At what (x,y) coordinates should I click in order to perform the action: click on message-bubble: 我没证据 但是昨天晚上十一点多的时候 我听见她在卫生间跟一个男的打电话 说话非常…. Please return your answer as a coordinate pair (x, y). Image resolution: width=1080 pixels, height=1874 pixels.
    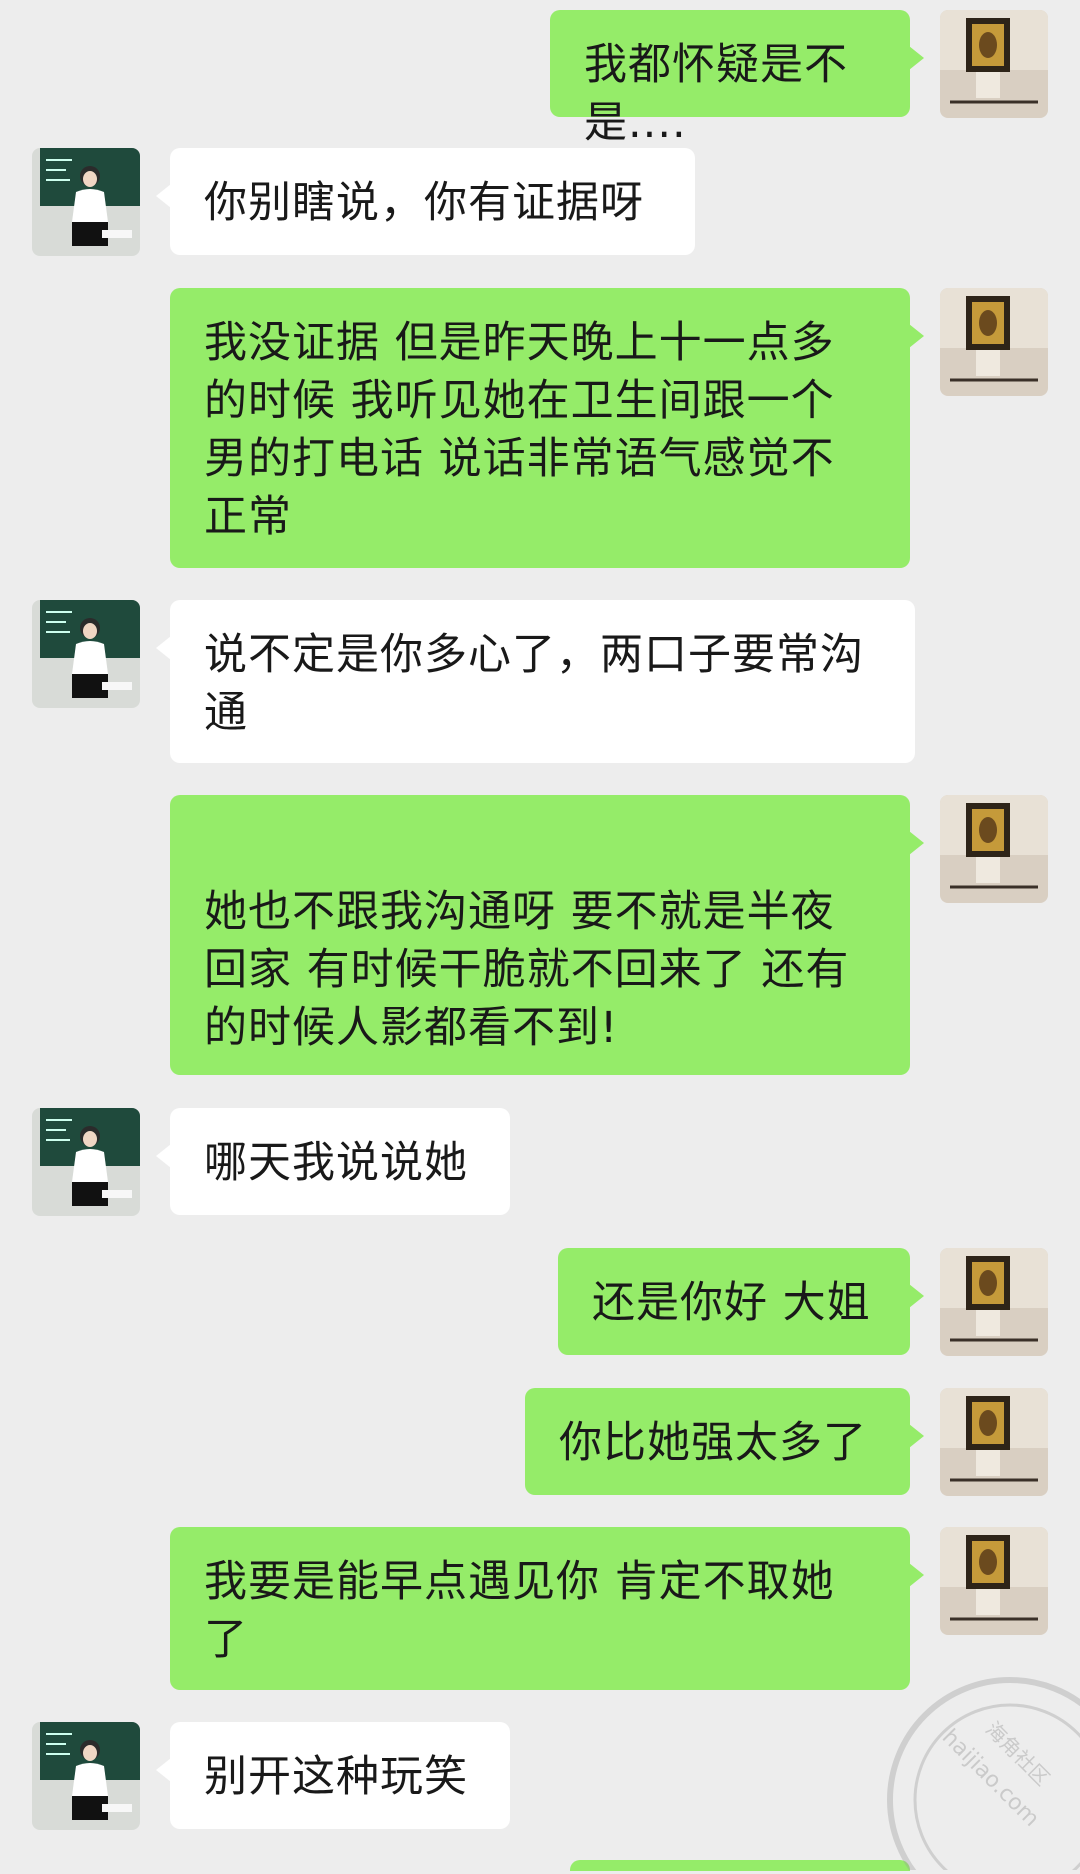
    Looking at the image, I should click on (547, 428).